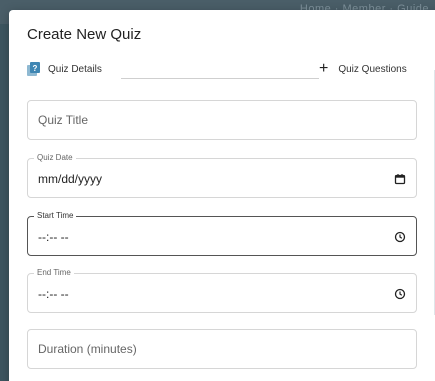 This screenshot has width=435, height=381. I want to click on quiz-title-placeholder: Quiz Title, so click(63, 120).